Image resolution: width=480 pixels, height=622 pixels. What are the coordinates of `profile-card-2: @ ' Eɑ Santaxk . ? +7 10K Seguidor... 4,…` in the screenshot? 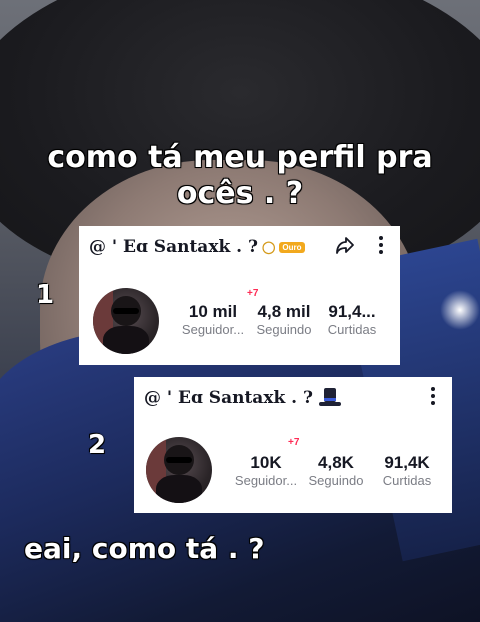 It's located at (293, 445).